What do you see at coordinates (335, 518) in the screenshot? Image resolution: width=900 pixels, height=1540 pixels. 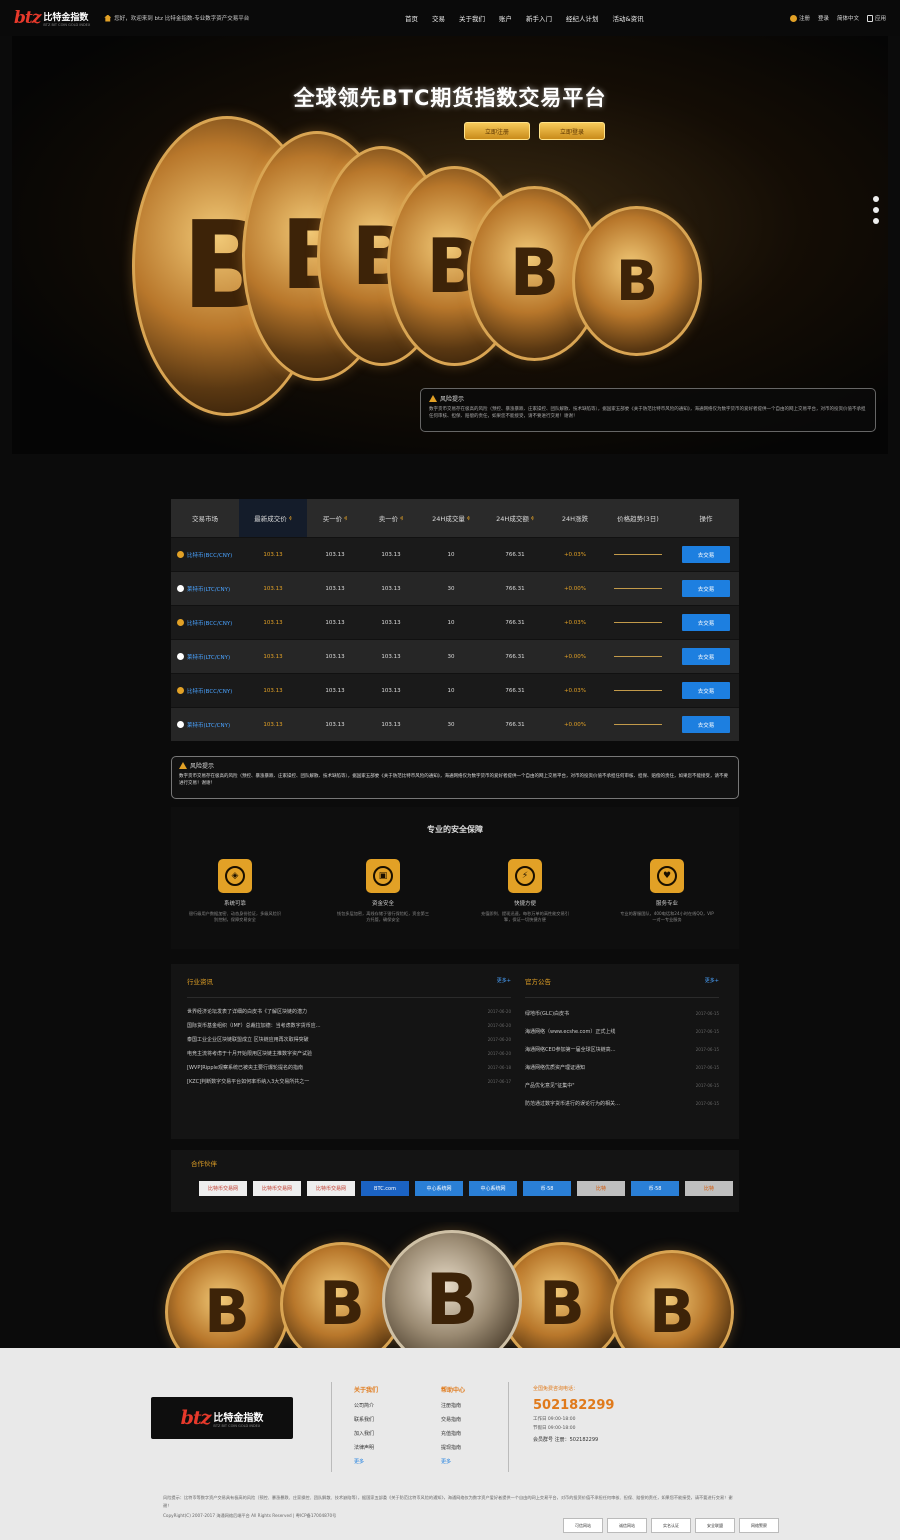 I see `col-bid: 买一价` at bounding box center [335, 518].